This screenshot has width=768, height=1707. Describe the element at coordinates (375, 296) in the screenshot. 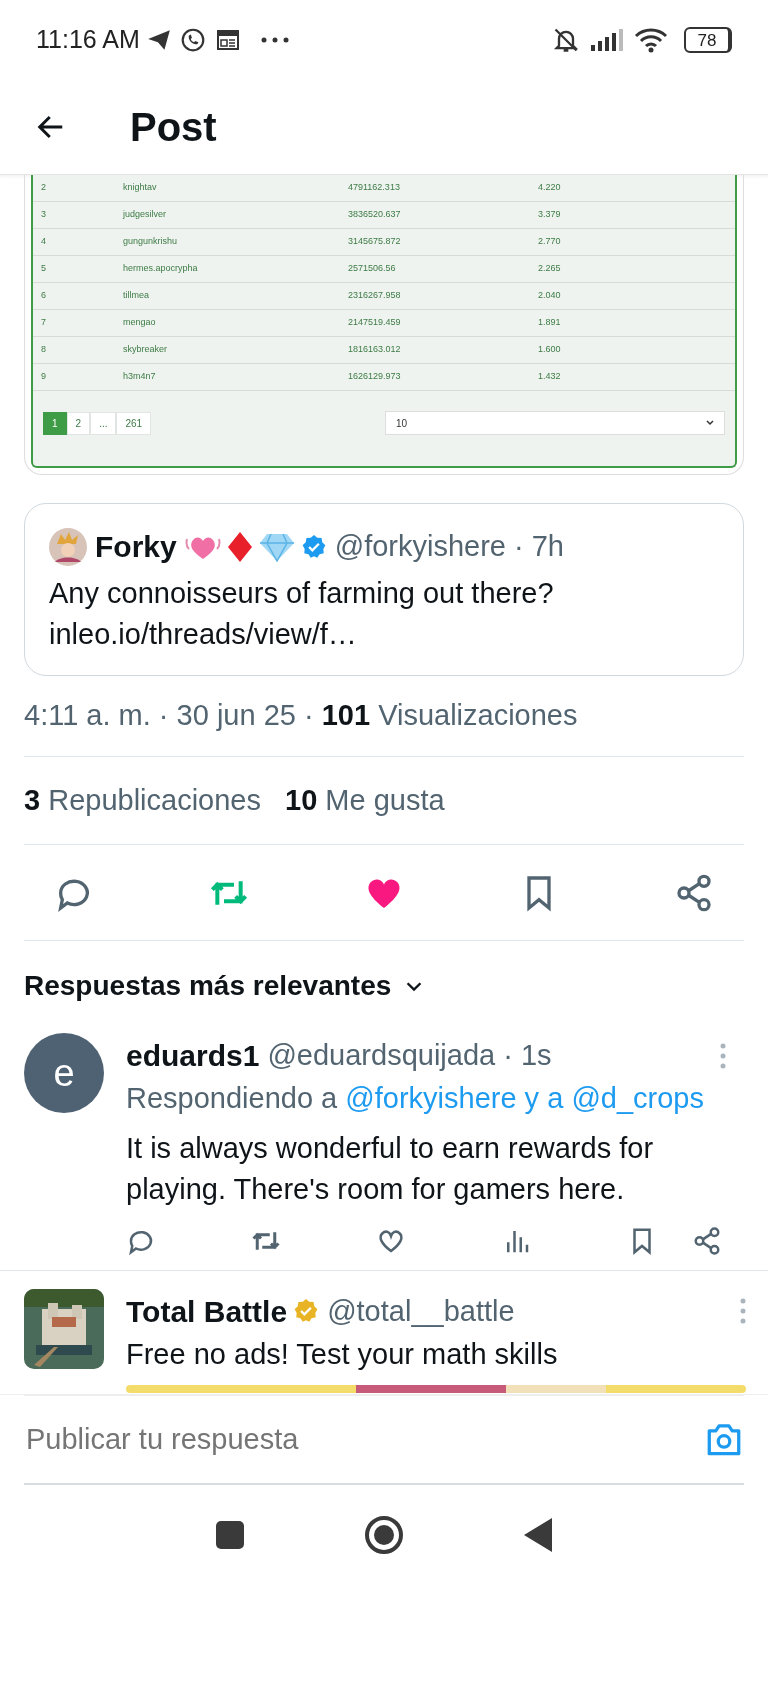

I see `table-cell-text: 2316267.958` at that location.